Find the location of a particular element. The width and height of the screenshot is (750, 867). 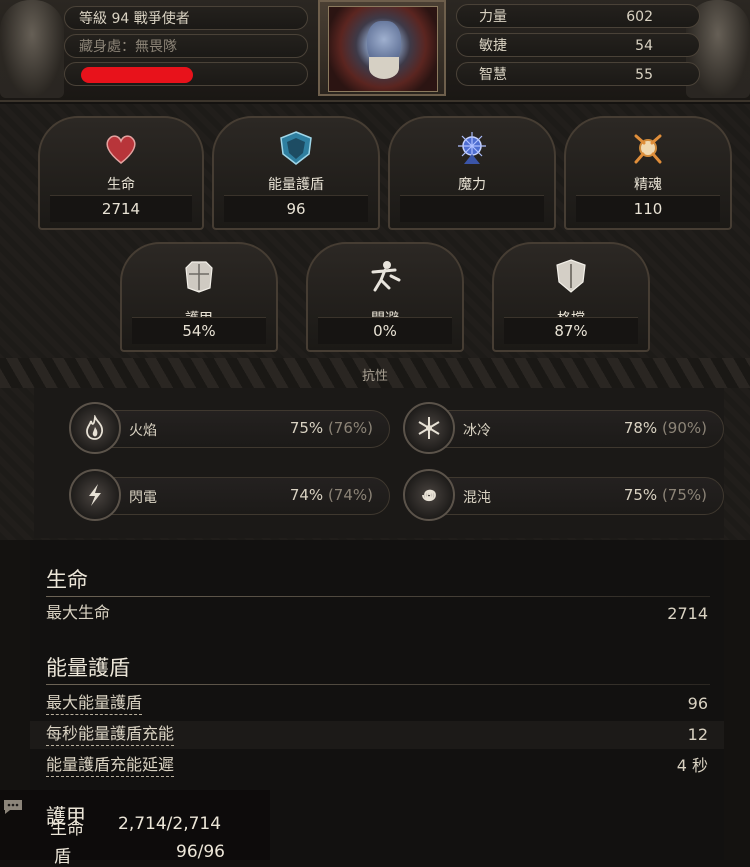

statue-left-decoration is located at coordinates (32, 49).